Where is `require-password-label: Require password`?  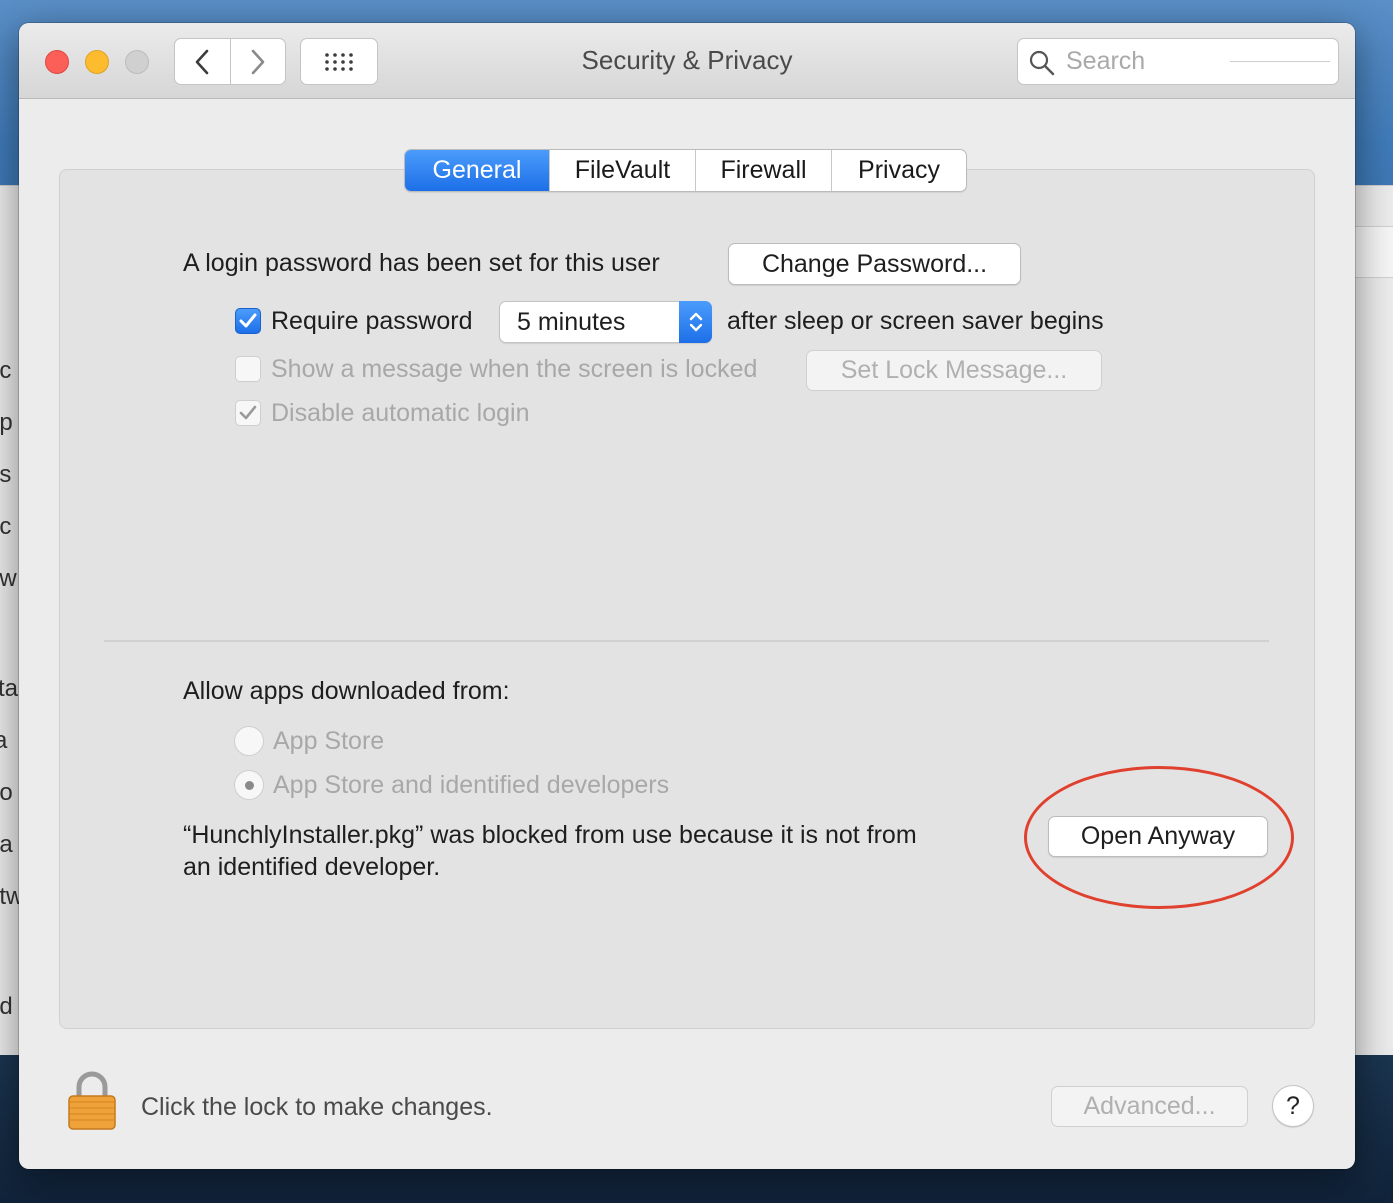 require-password-label: Require password is located at coordinates (372, 321).